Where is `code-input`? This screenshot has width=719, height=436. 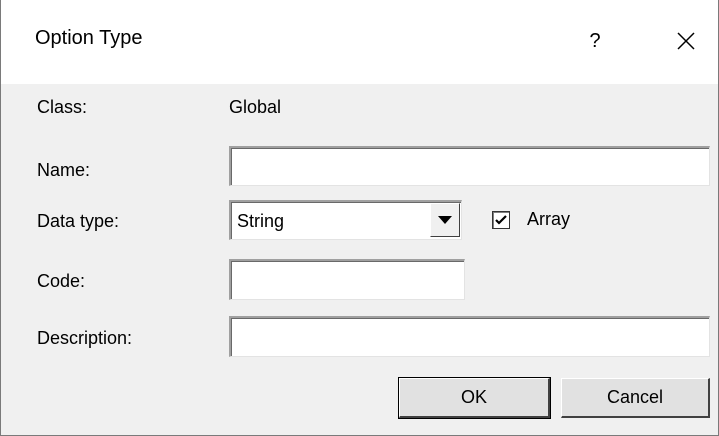
code-input is located at coordinates (347, 279).